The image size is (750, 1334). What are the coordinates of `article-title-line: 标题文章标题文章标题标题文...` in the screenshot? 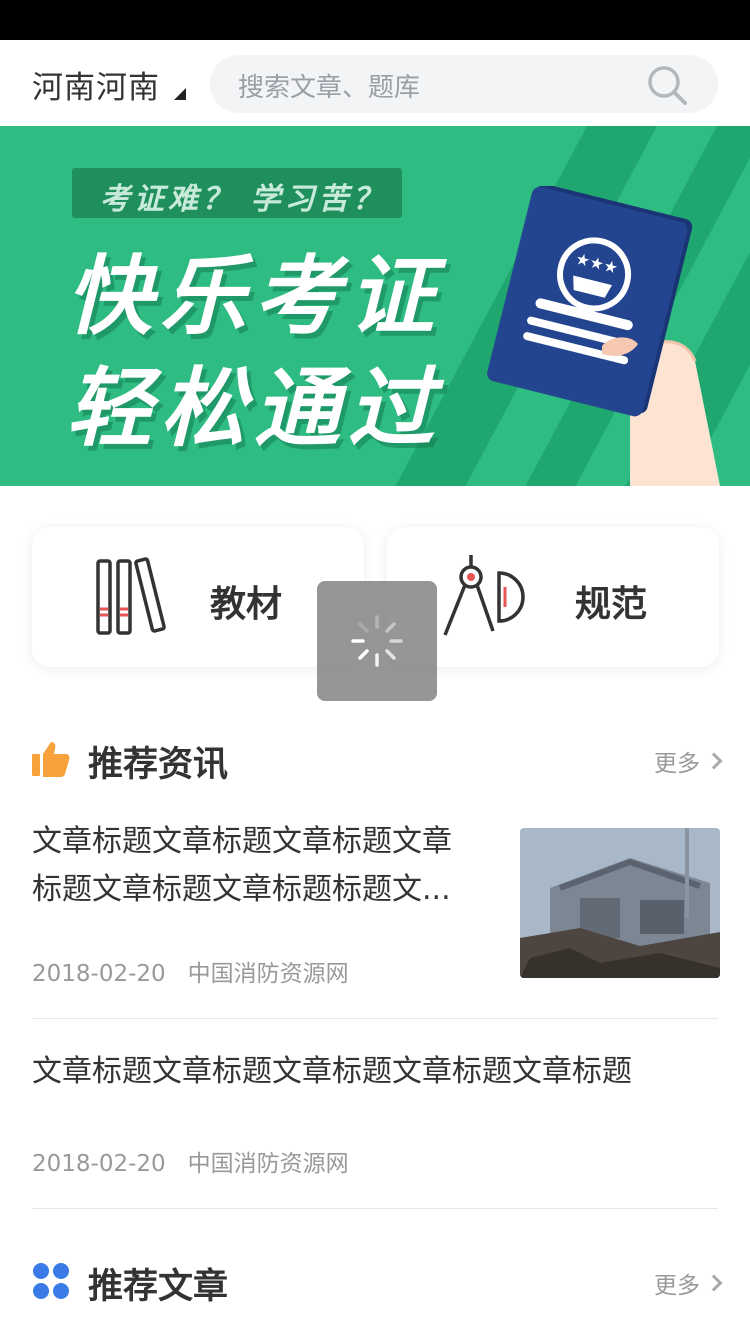 It's located at (241, 889).